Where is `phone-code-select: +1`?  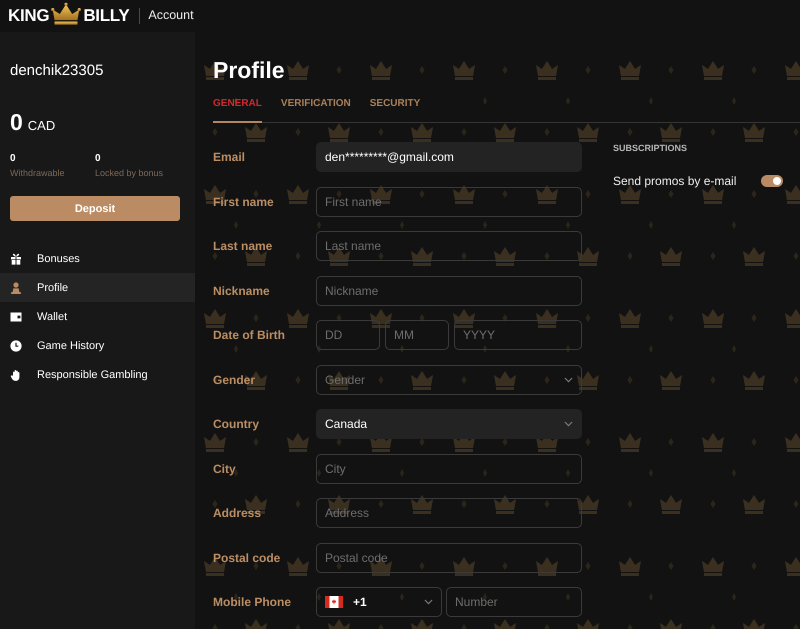
phone-code-select: +1 is located at coordinates (379, 602).